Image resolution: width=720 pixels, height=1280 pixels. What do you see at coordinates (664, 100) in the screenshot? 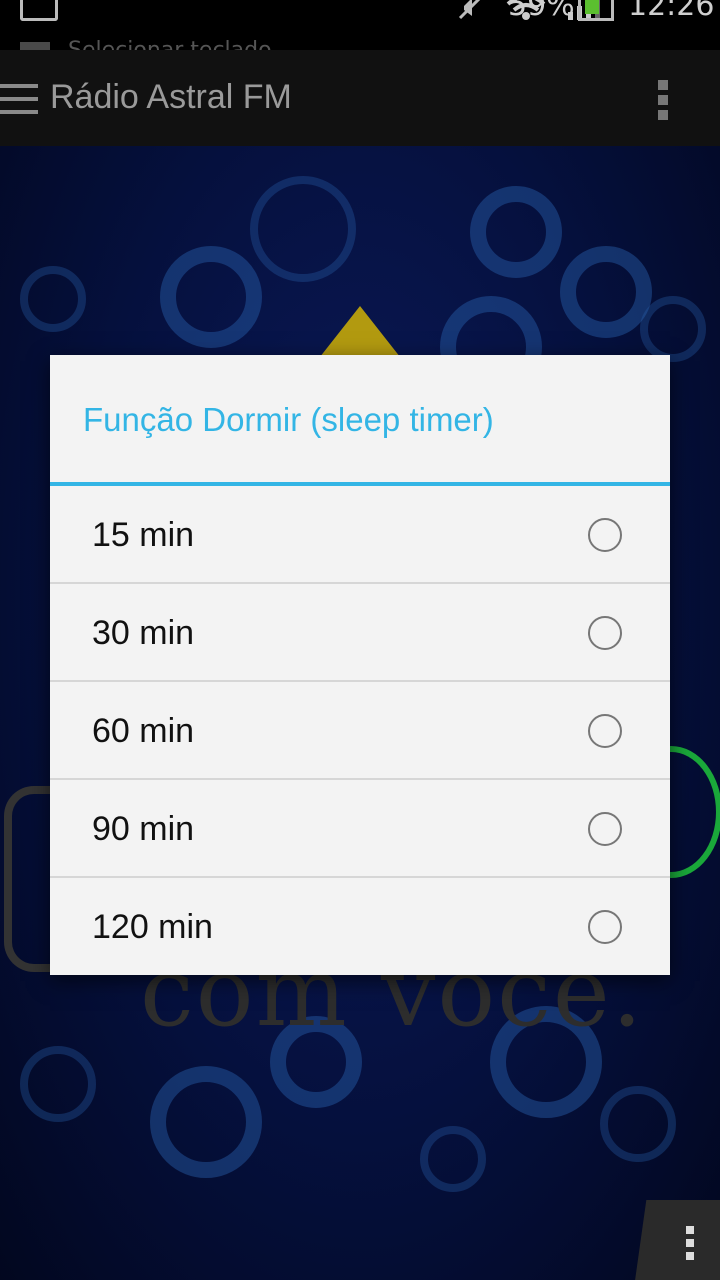
I see `overflow-menu-icon` at bounding box center [664, 100].